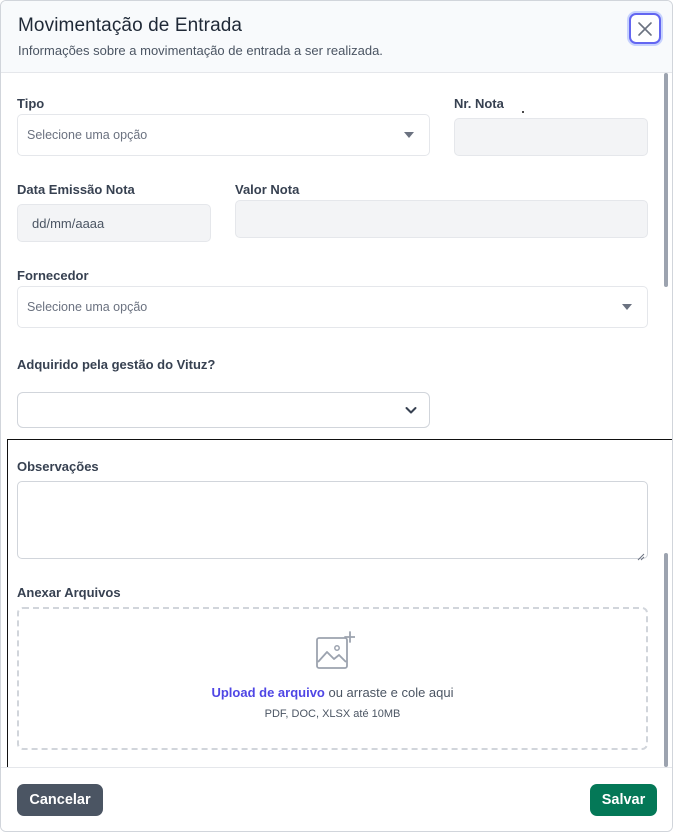 This screenshot has width=673, height=832. What do you see at coordinates (58, 466) in the screenshot?
I see `observacoes-label: Observações` at bounding box center [58, 466].